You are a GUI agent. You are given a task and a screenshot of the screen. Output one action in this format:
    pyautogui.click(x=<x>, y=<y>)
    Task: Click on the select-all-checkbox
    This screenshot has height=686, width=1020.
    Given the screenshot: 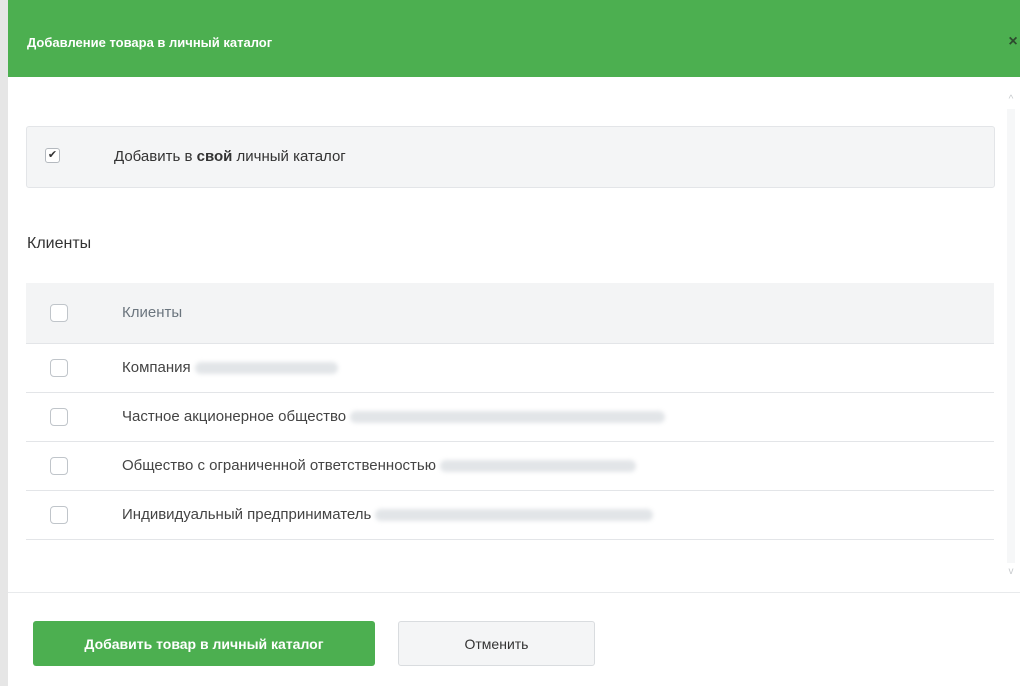 What is the action you would take?
    pyautogui.click(x=59, y=313)
    